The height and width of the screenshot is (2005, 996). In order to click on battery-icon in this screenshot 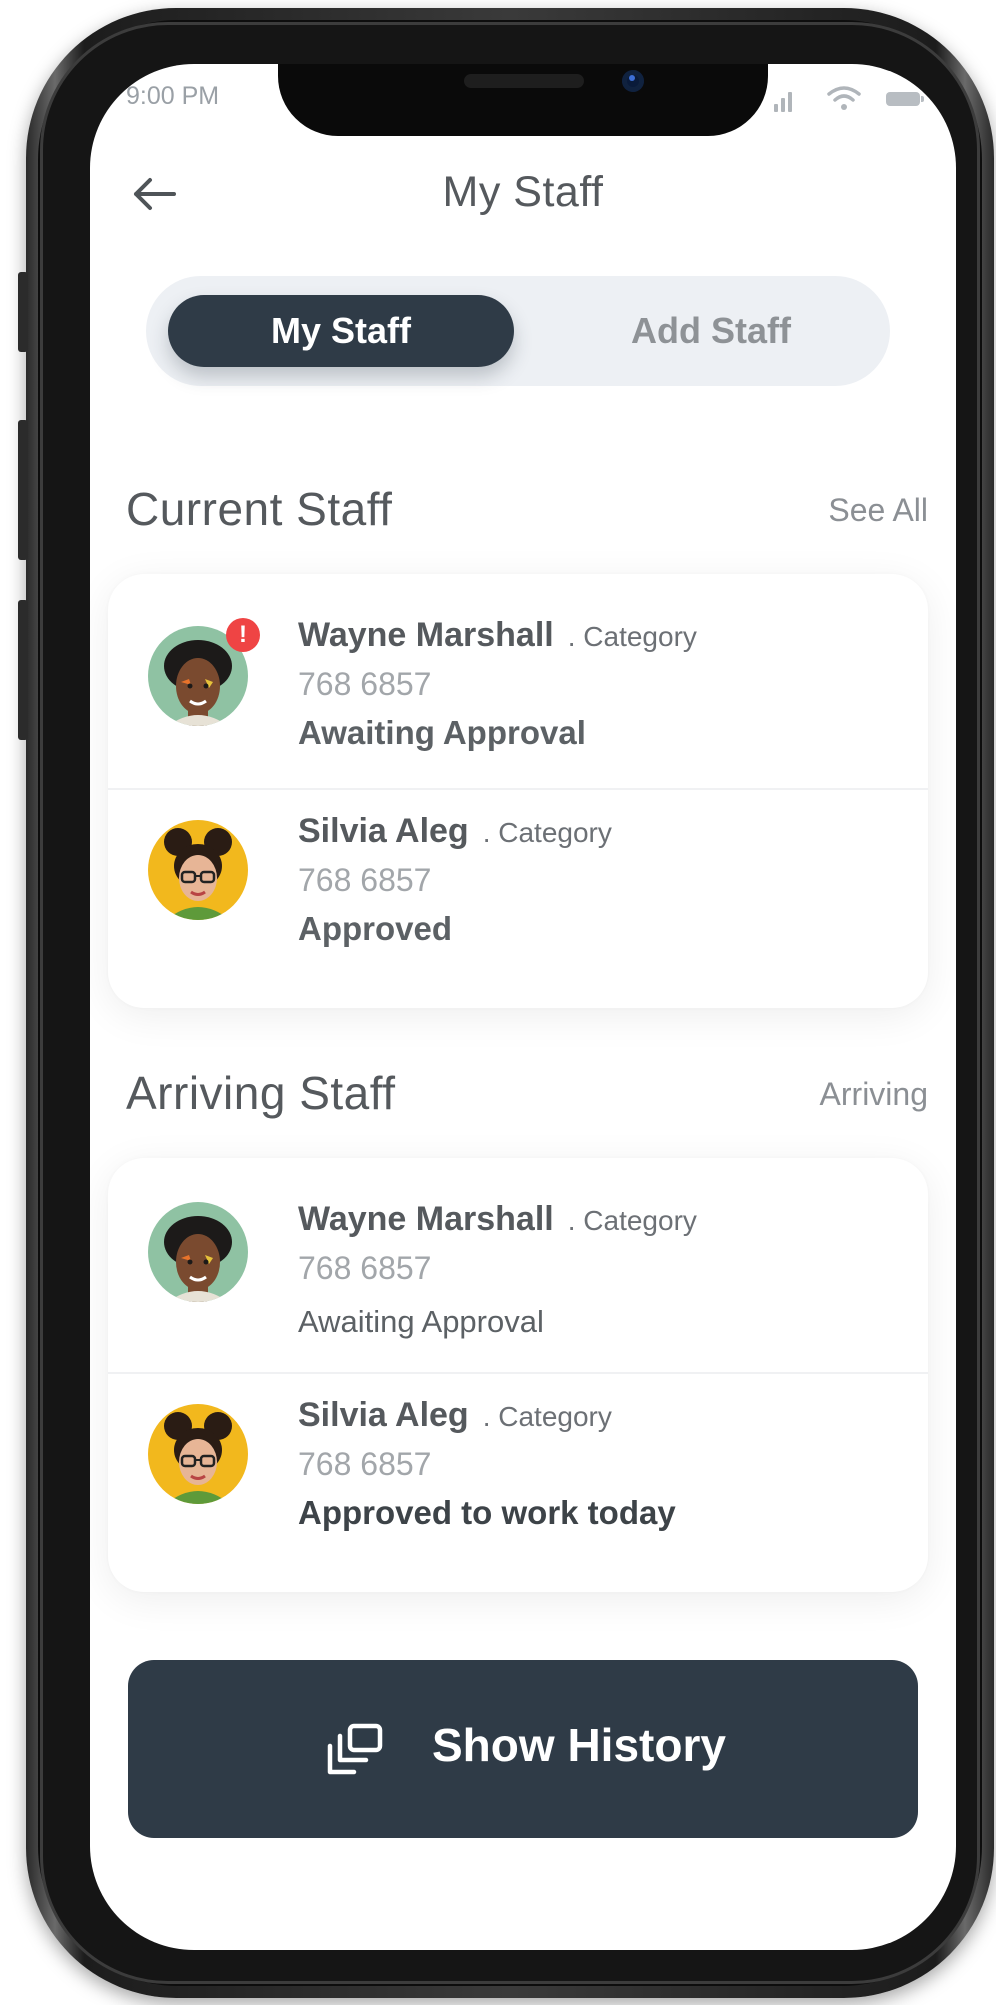, I will do `click(905, 99)`.